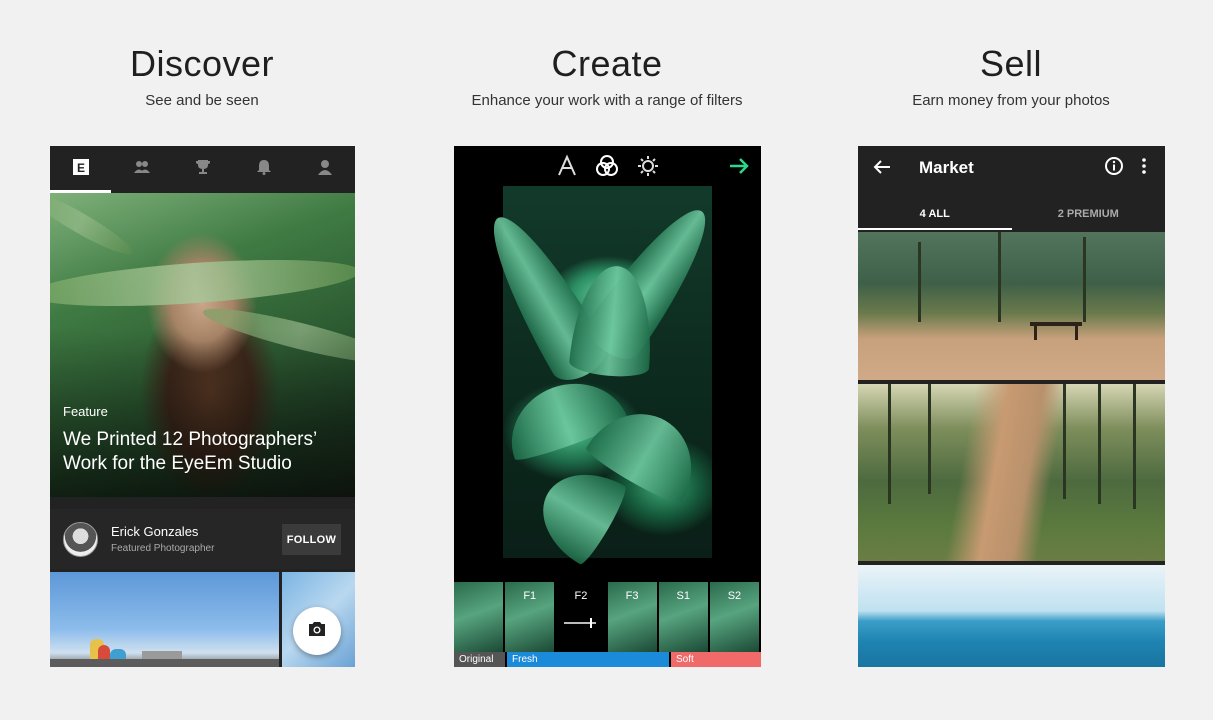 This screenshot has height=720, width=1213. I want to click on people-icon, so click(142, 169).